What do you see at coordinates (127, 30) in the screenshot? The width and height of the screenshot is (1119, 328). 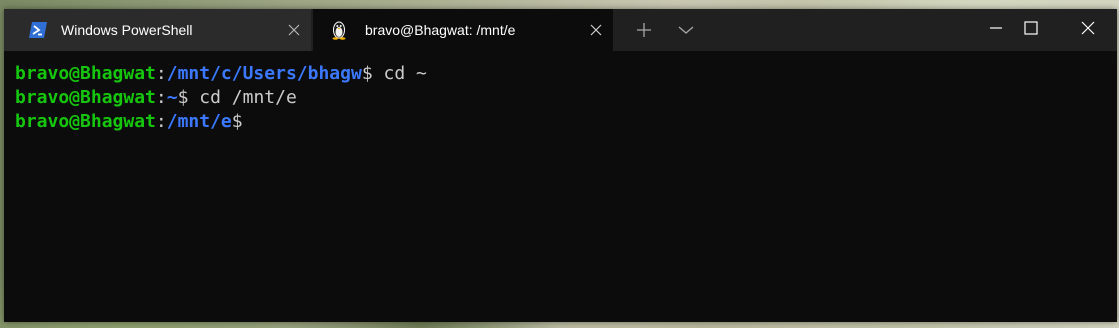 I see `tab-label: Windows PowerShell` at bounding box center [127, 30].